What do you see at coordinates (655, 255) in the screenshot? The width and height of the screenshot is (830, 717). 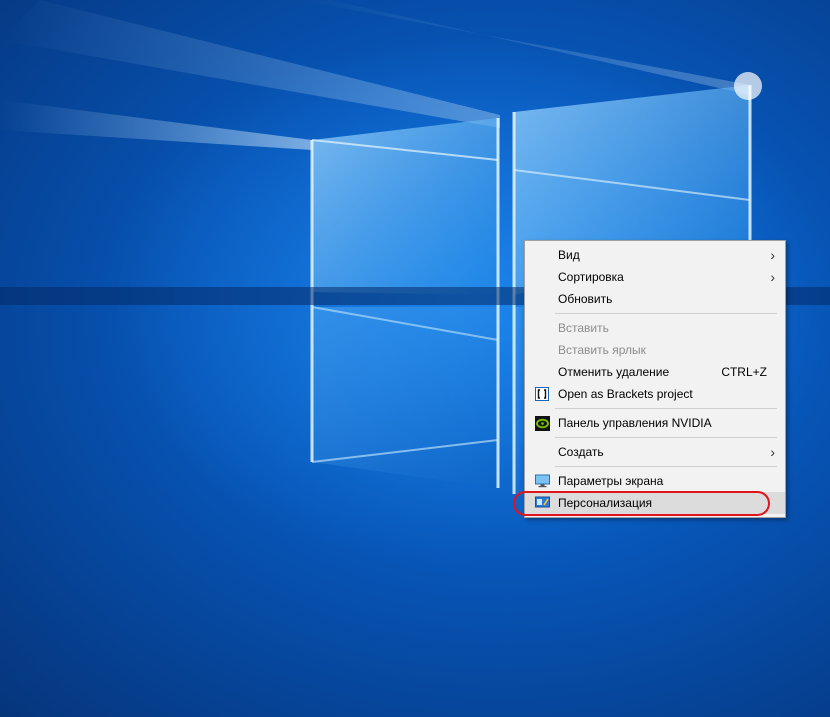 I see `menu-item-view: Вид ›` at bounding box center [655, 255].